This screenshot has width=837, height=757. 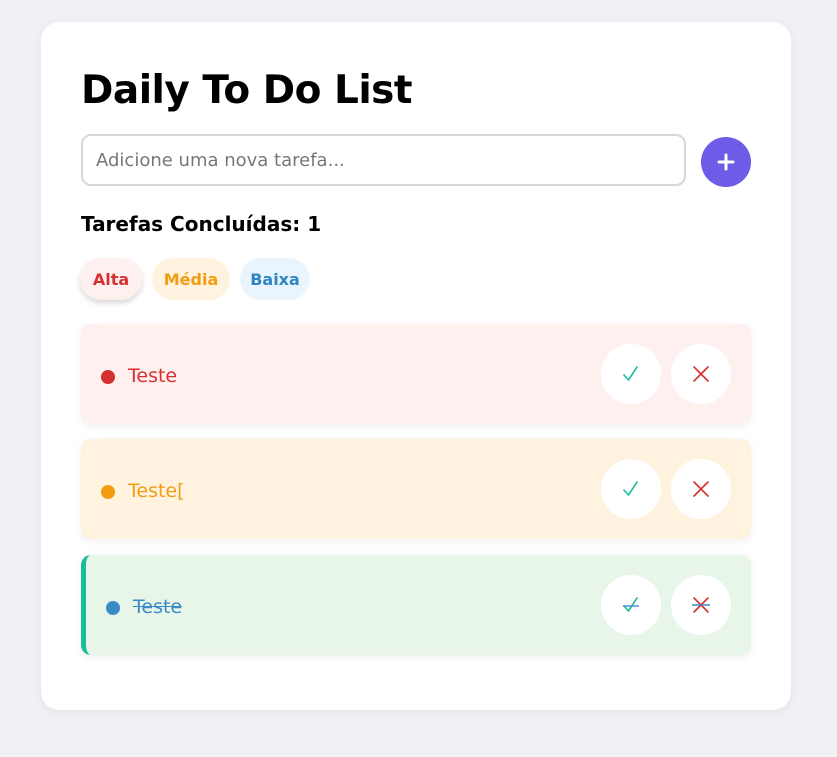 I want to click on task-item: Teste, so click(x=416, y=374).